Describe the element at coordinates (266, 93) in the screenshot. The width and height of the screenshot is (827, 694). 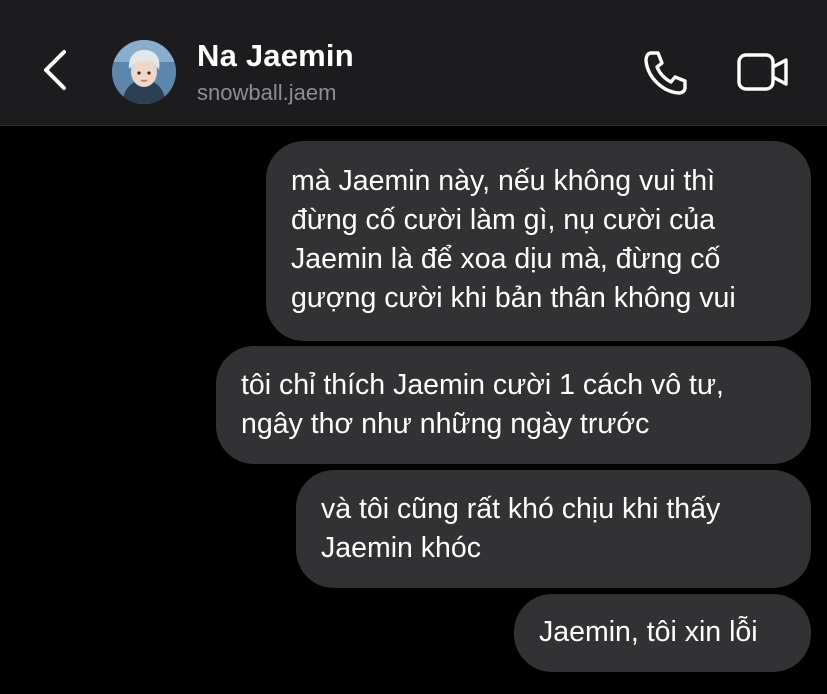
I see `contact-username: snowball.jaem` at that location.